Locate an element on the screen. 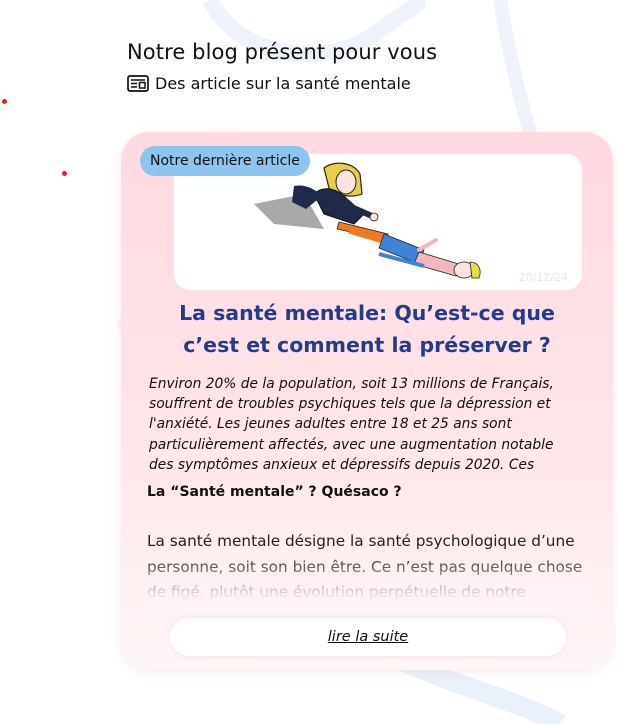 The width and height of the screenshot is (632, 724). article-date: 20/12/24 is located at coordinates (543, 277).